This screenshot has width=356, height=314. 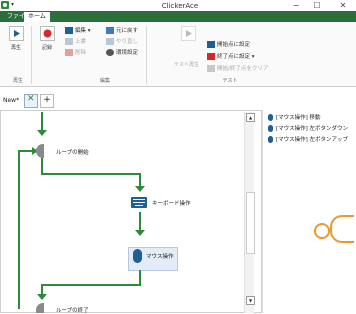 I want to click on edit-menu: 編集 ▾, so click(x=78, y=31).